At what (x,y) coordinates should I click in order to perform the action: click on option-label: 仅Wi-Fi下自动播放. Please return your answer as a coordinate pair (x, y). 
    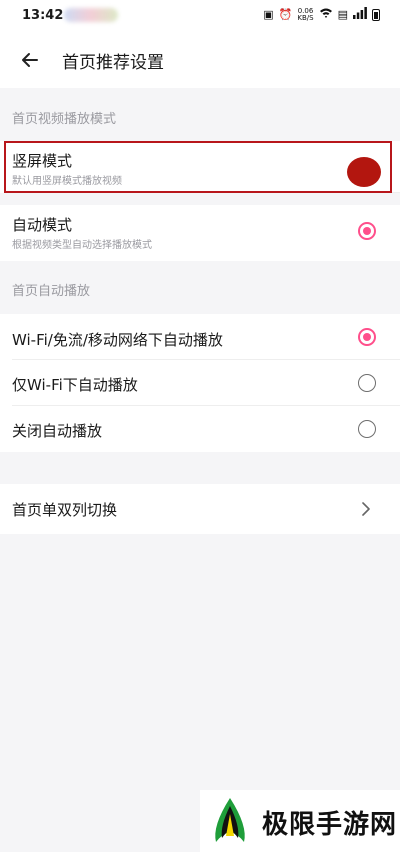
    Looking at the image, I should click on (75, 385).